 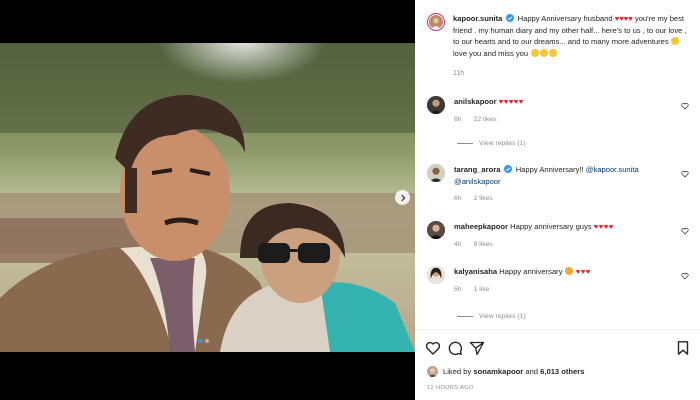 I want to click on panel-divider, so click(x=557, y=329).